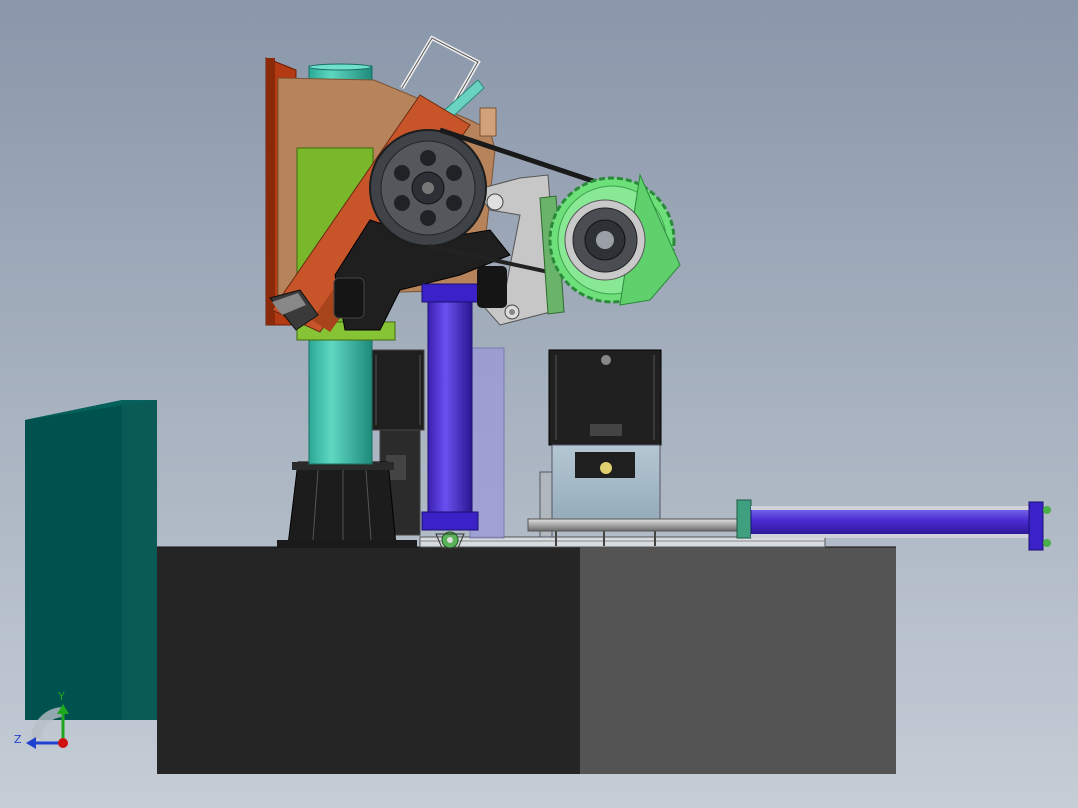 The width and height of the screenshot is (1078, 808). I want to click on x-axis-dot, so click(63, 743).